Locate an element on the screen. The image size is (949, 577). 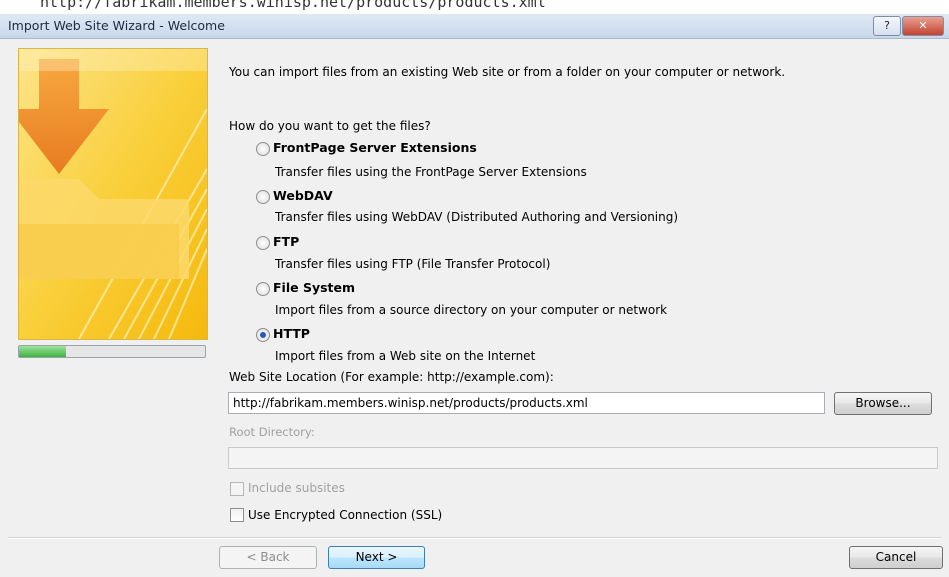
radio-frontpage is located at coordinates (263, 149).